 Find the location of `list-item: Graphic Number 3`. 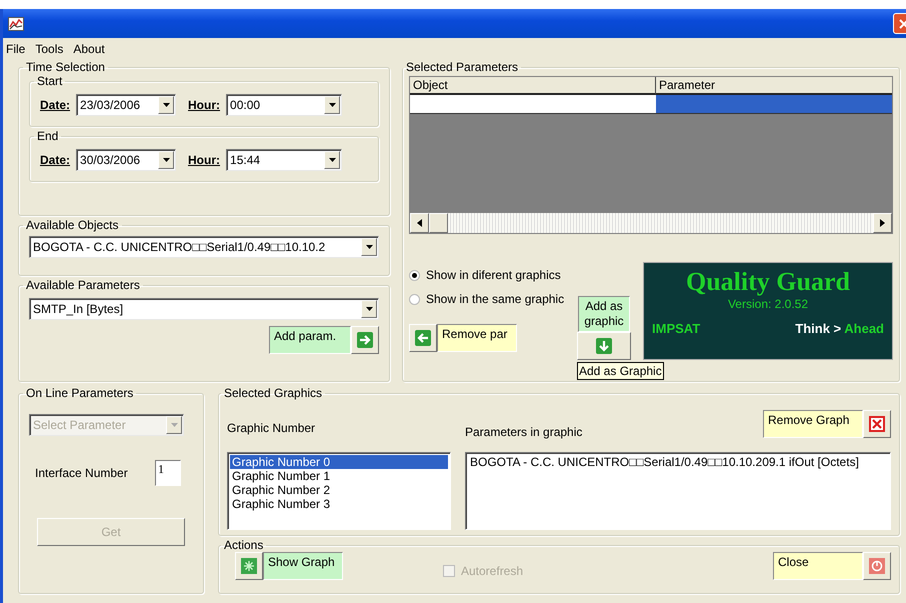

list-item: Graphic Number 3 is located at coordinates (339, 504).